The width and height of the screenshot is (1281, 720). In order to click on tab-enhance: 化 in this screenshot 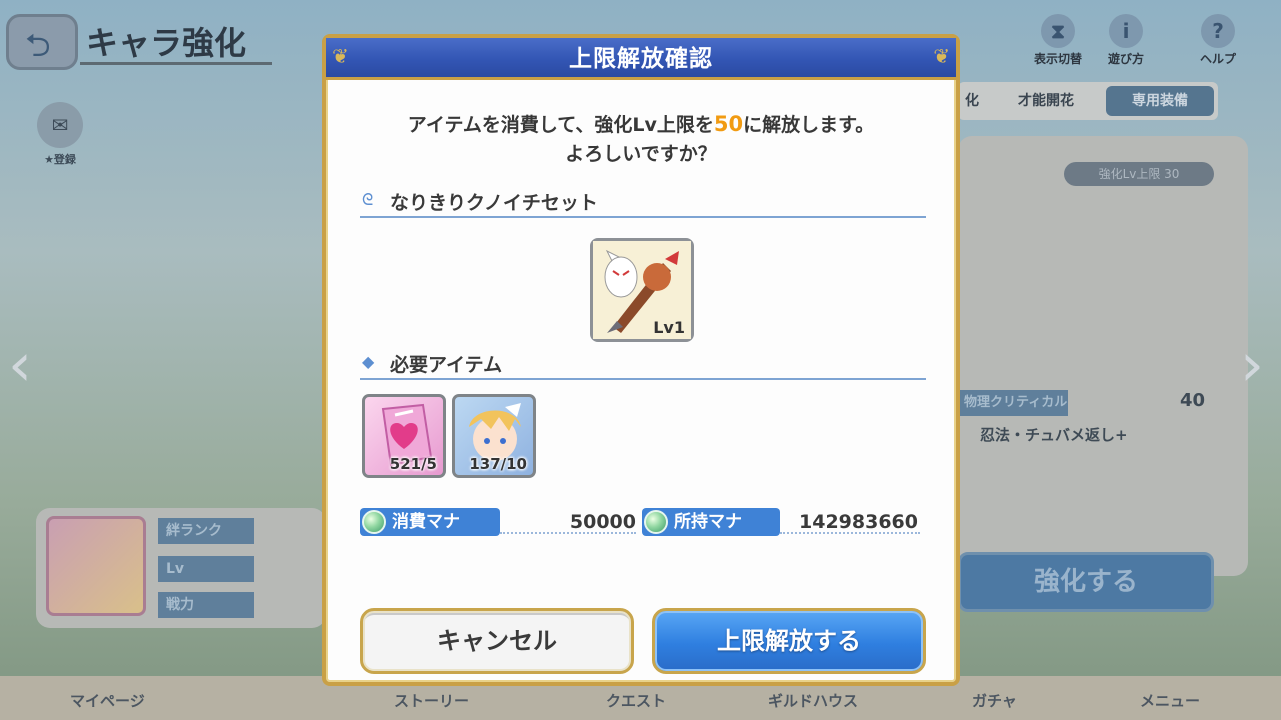, I will do `click(972, 101)`.